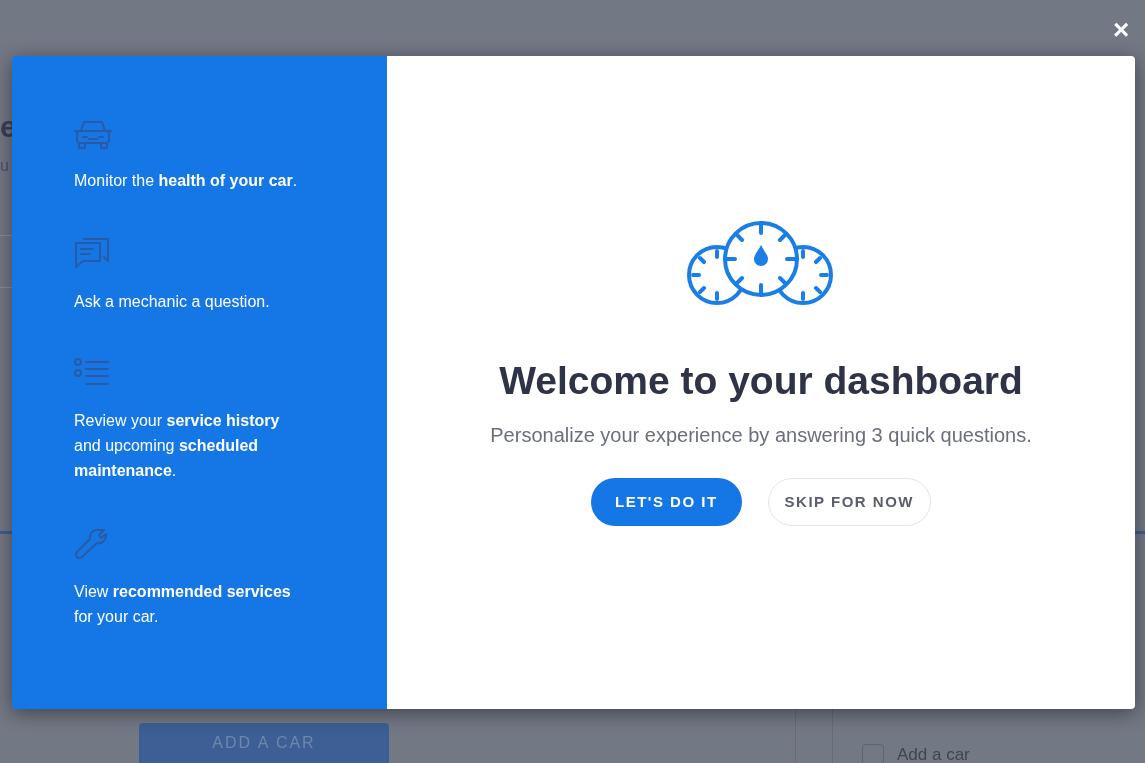  I want to click on skip-button: SKIP FOR NOW, so click(849, 502).